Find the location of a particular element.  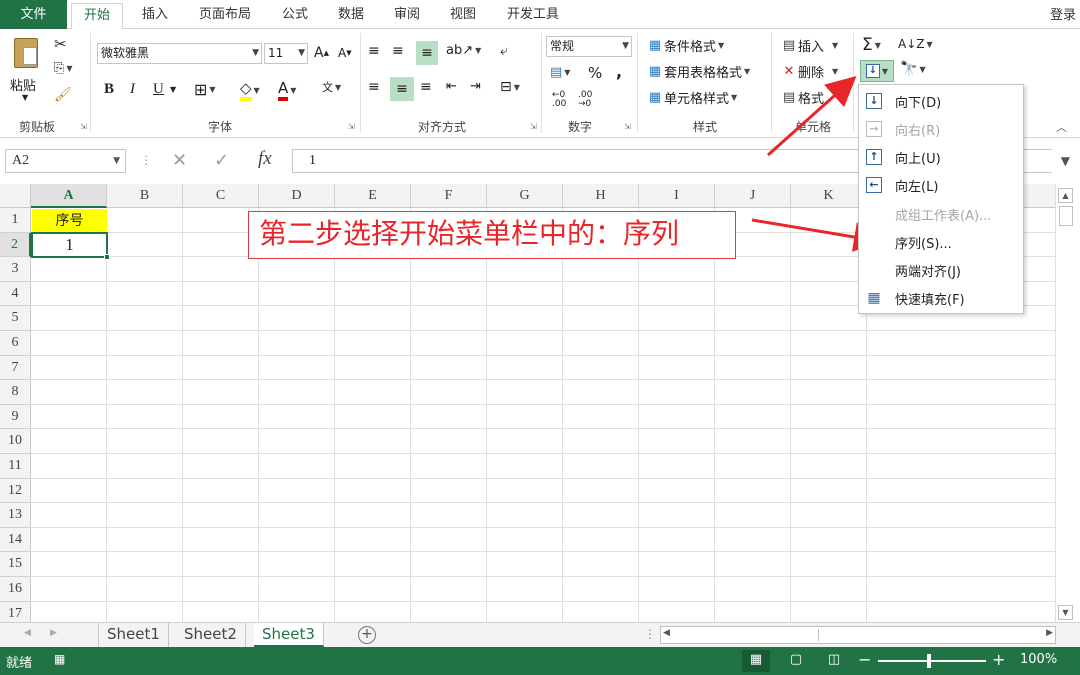

enter-check-icon: ✓ is located at coordinates (221, 160).